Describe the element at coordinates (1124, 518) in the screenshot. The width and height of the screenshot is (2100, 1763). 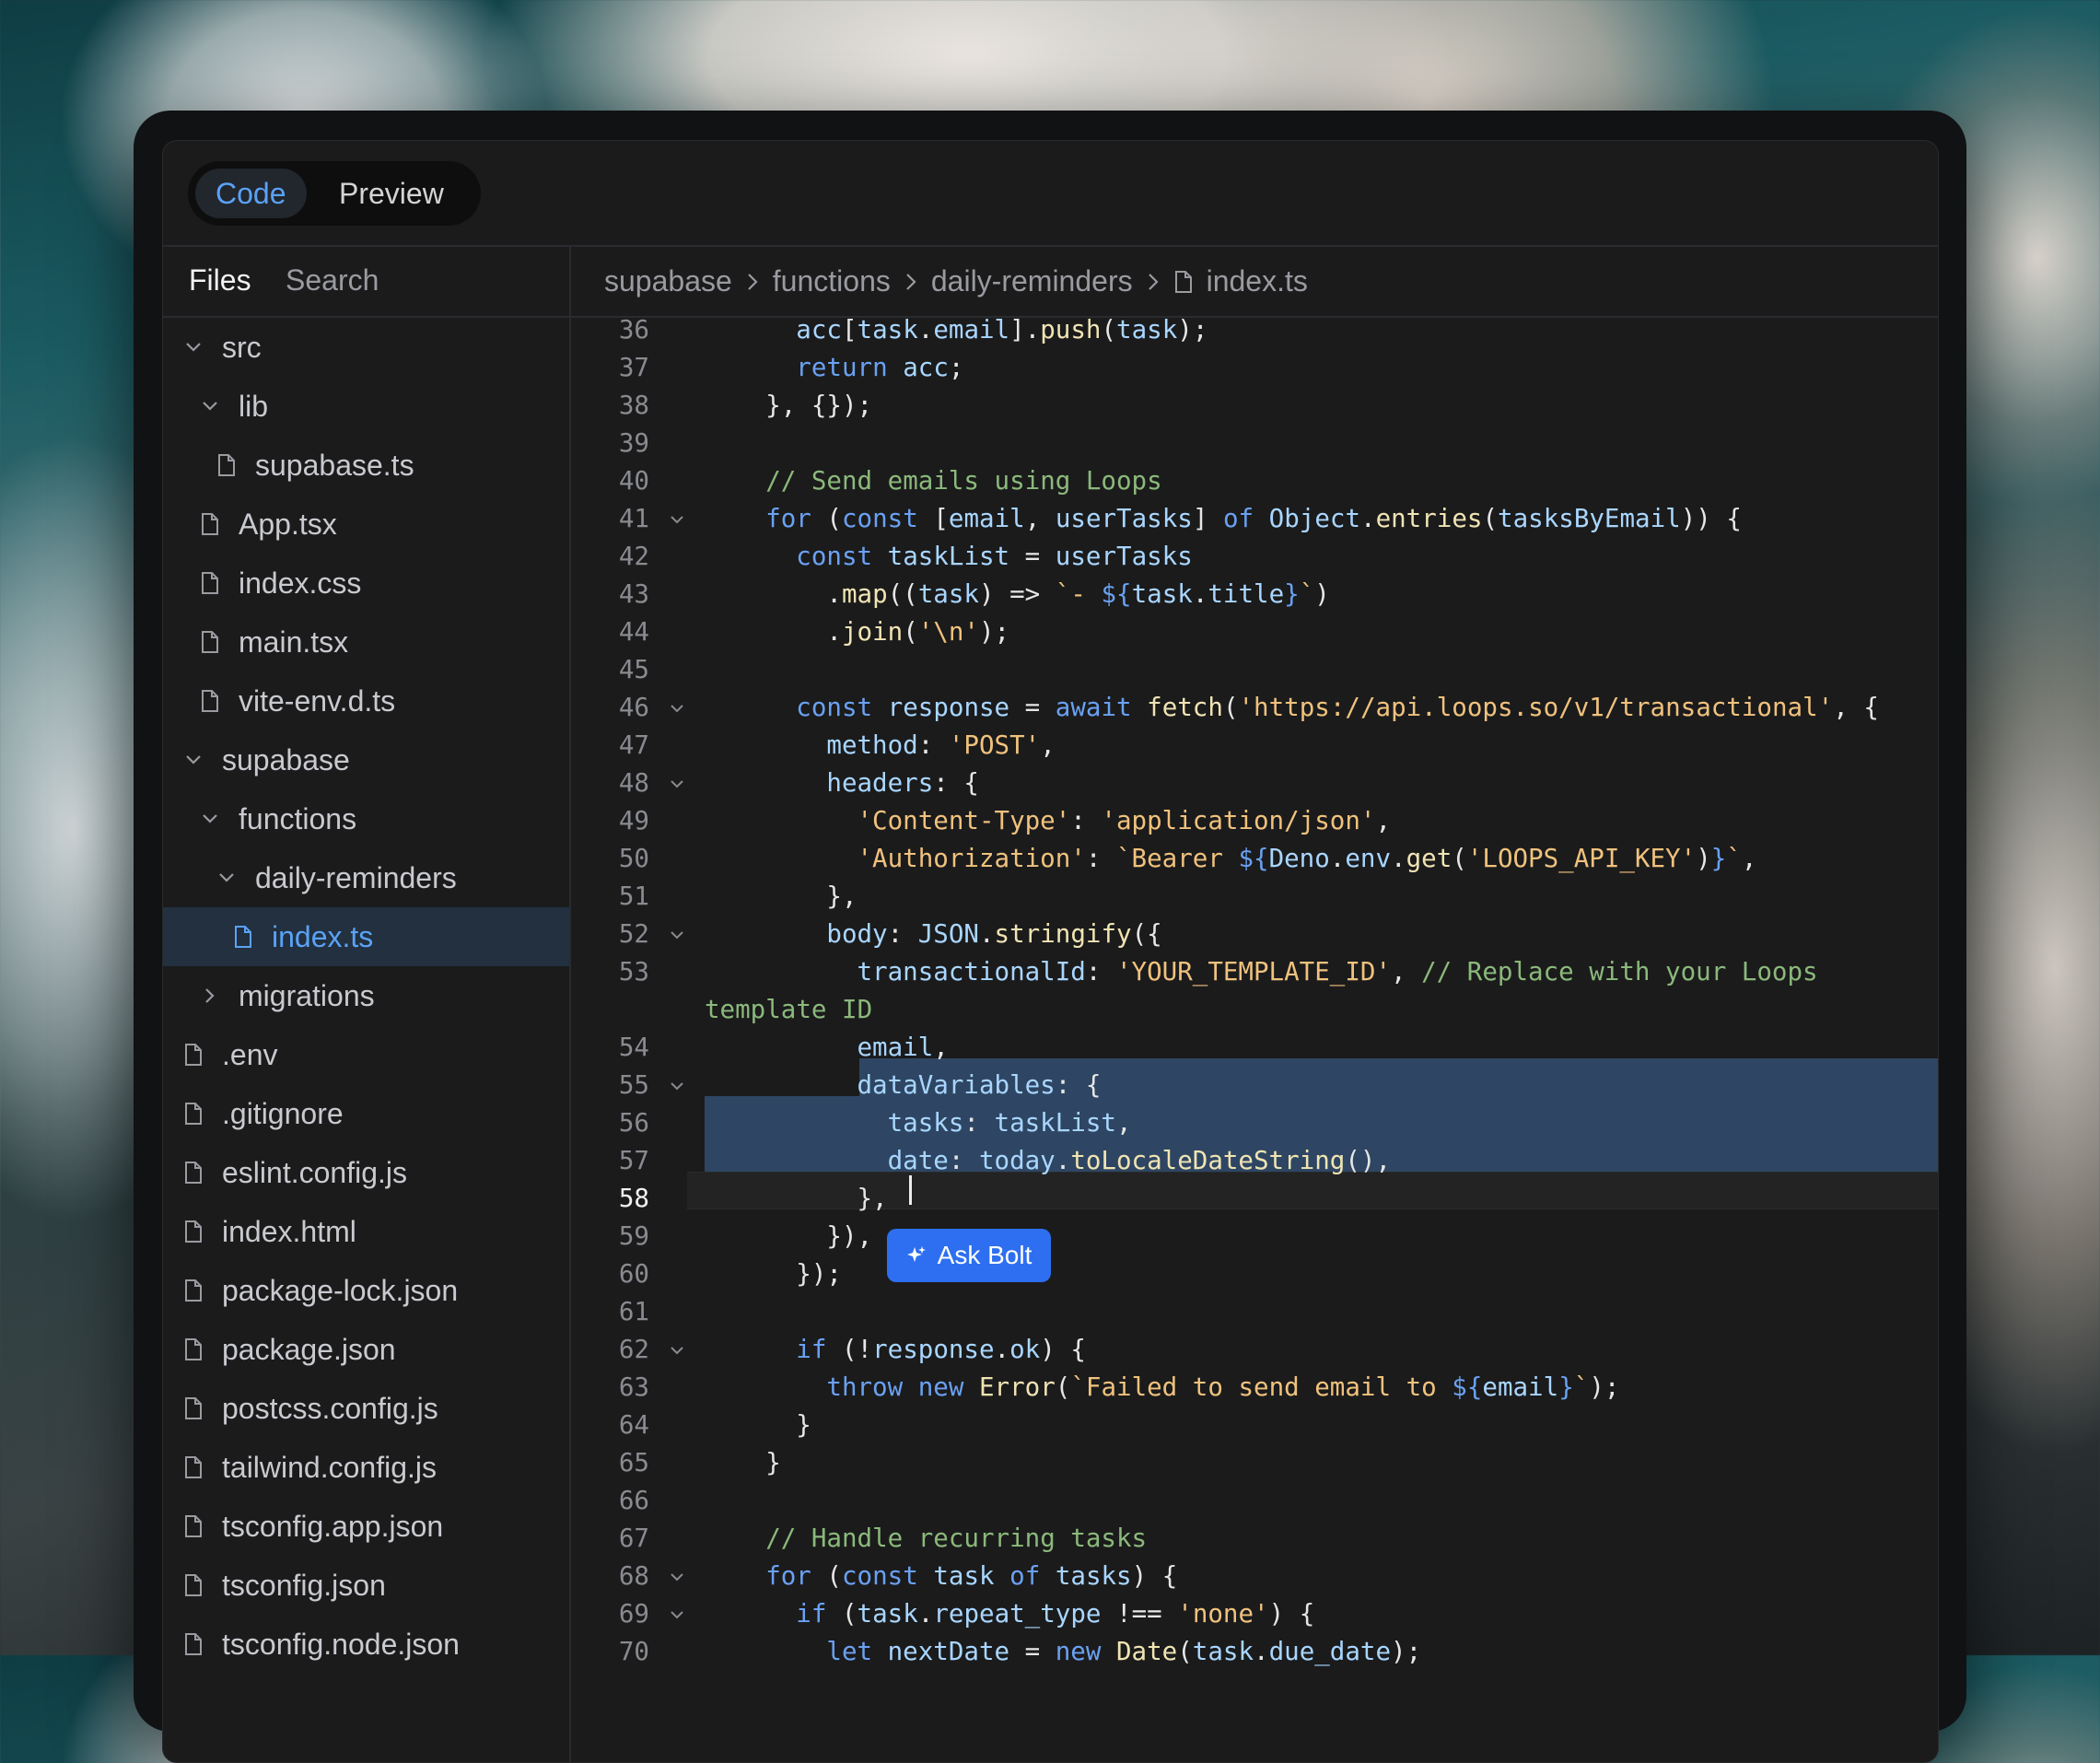
I see `code-token: userTasks` at that location.